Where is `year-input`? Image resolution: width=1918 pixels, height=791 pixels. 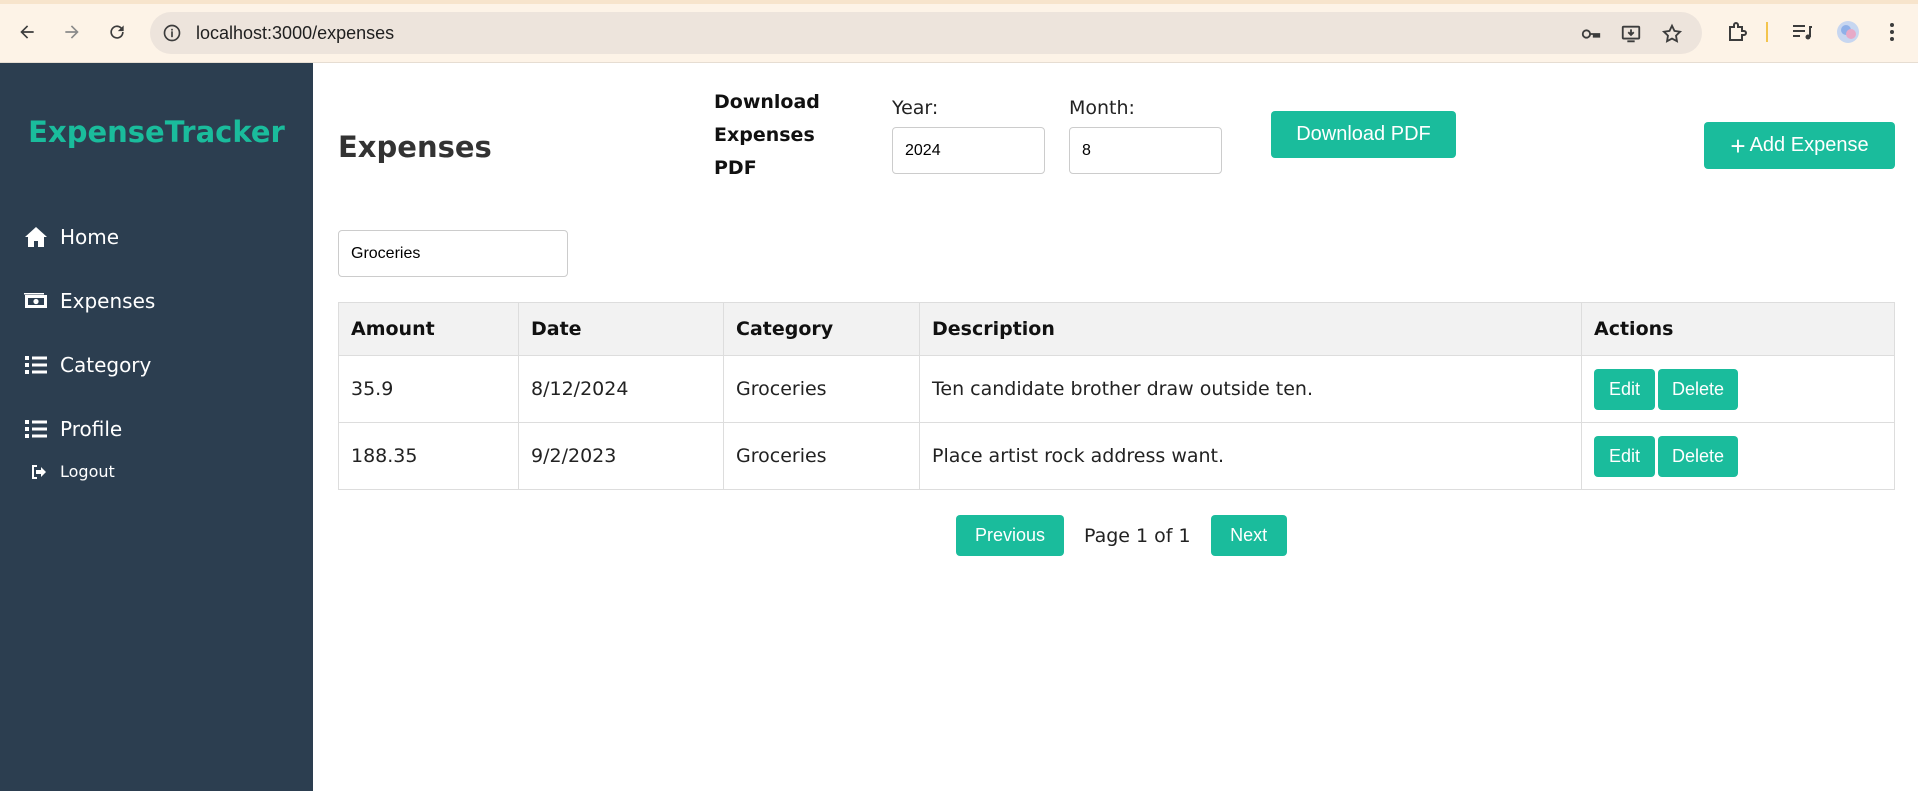 year-input is located at coordinates (968, 150).